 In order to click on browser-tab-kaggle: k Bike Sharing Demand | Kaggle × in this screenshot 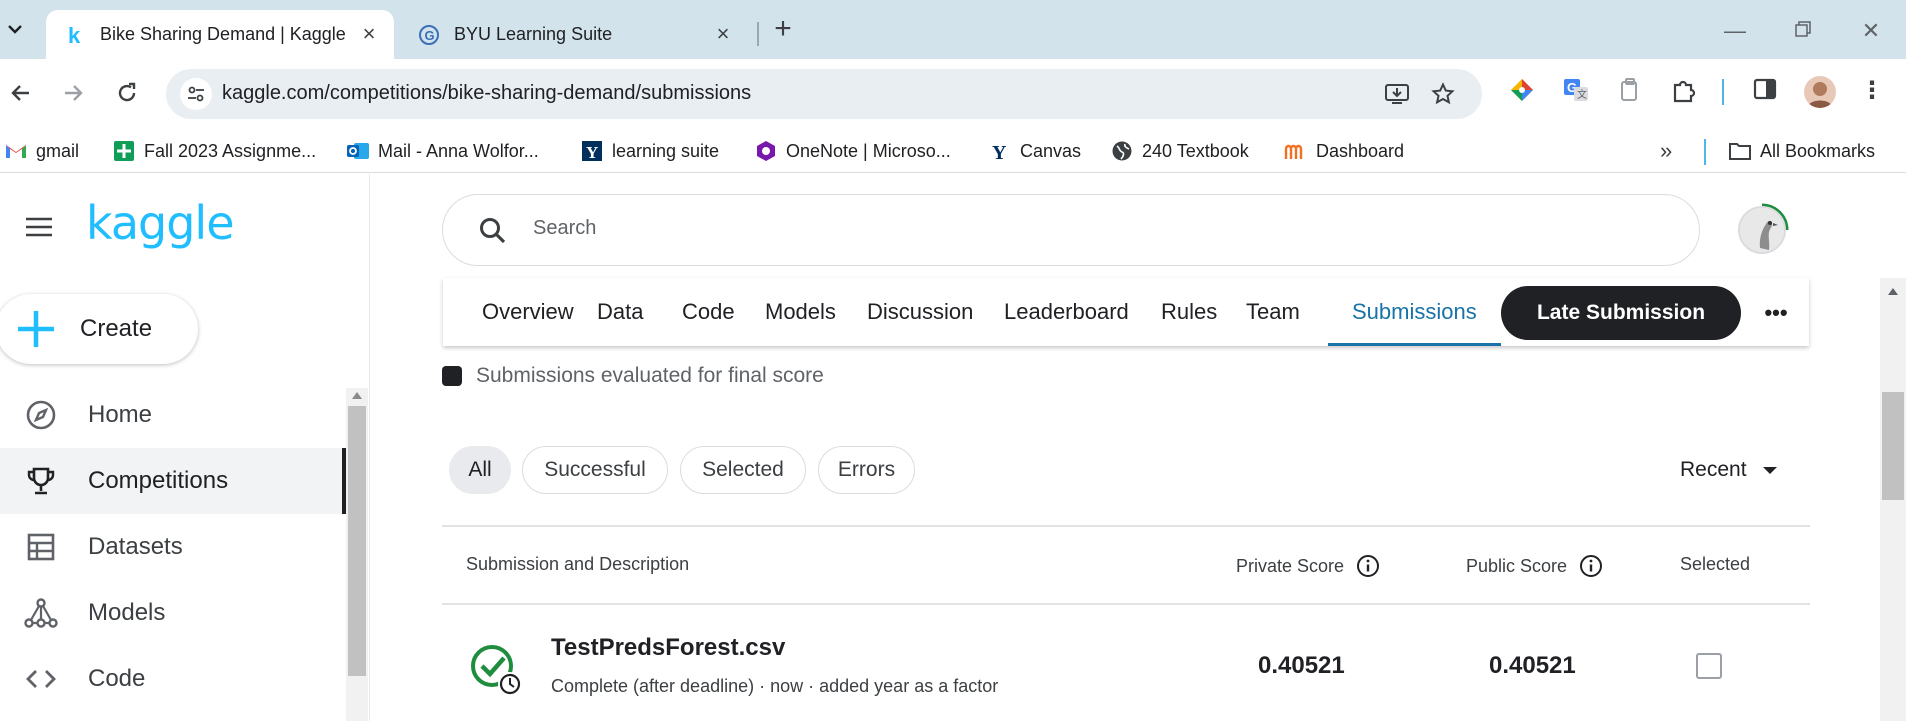, I will do `click(220, 34)`.